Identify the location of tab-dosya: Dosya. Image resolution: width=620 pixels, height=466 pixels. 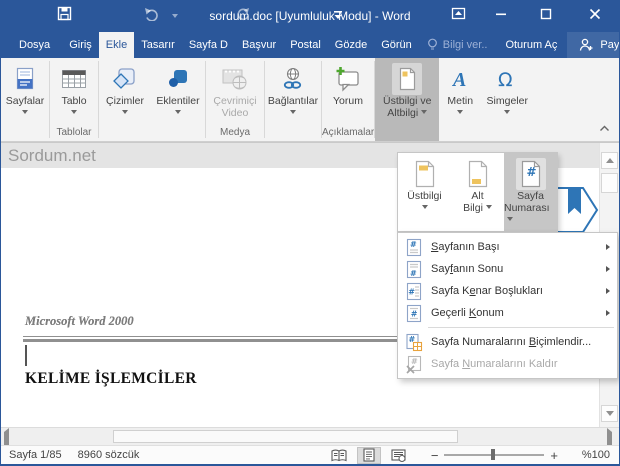
(34, 45).